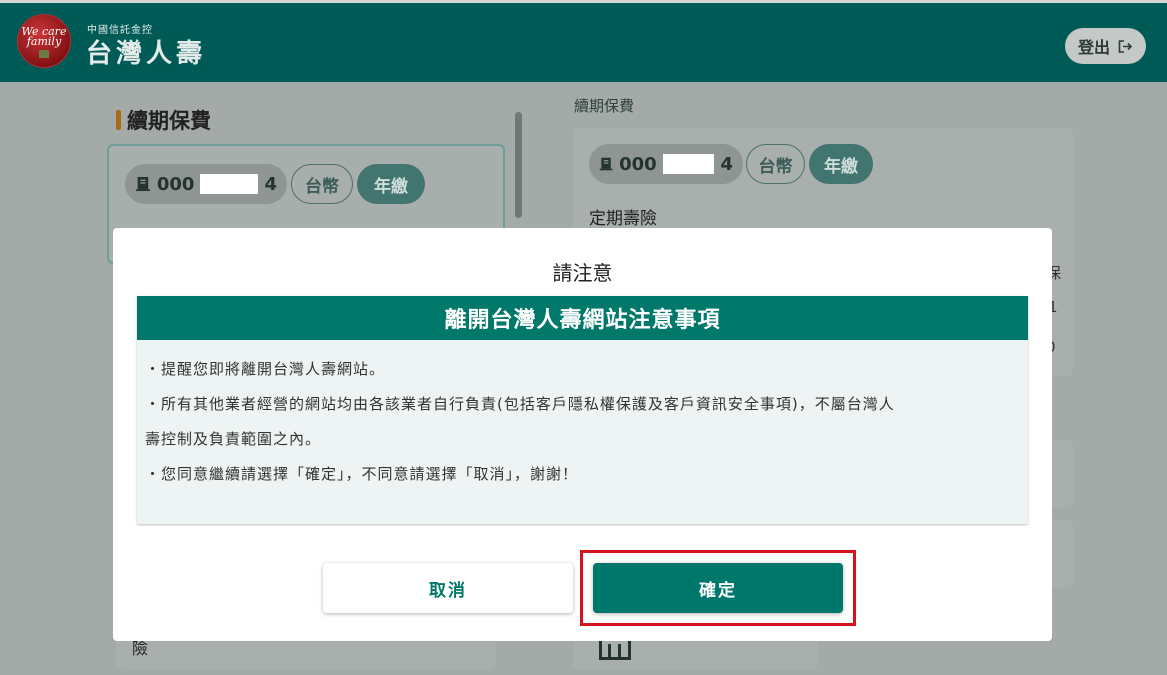 This screenshot has width=1167, height=675. What do you see at coordinates (163, 120) in the screenshot?
I see `left-section-title: 續期保費` at bounding box center [163, 120].